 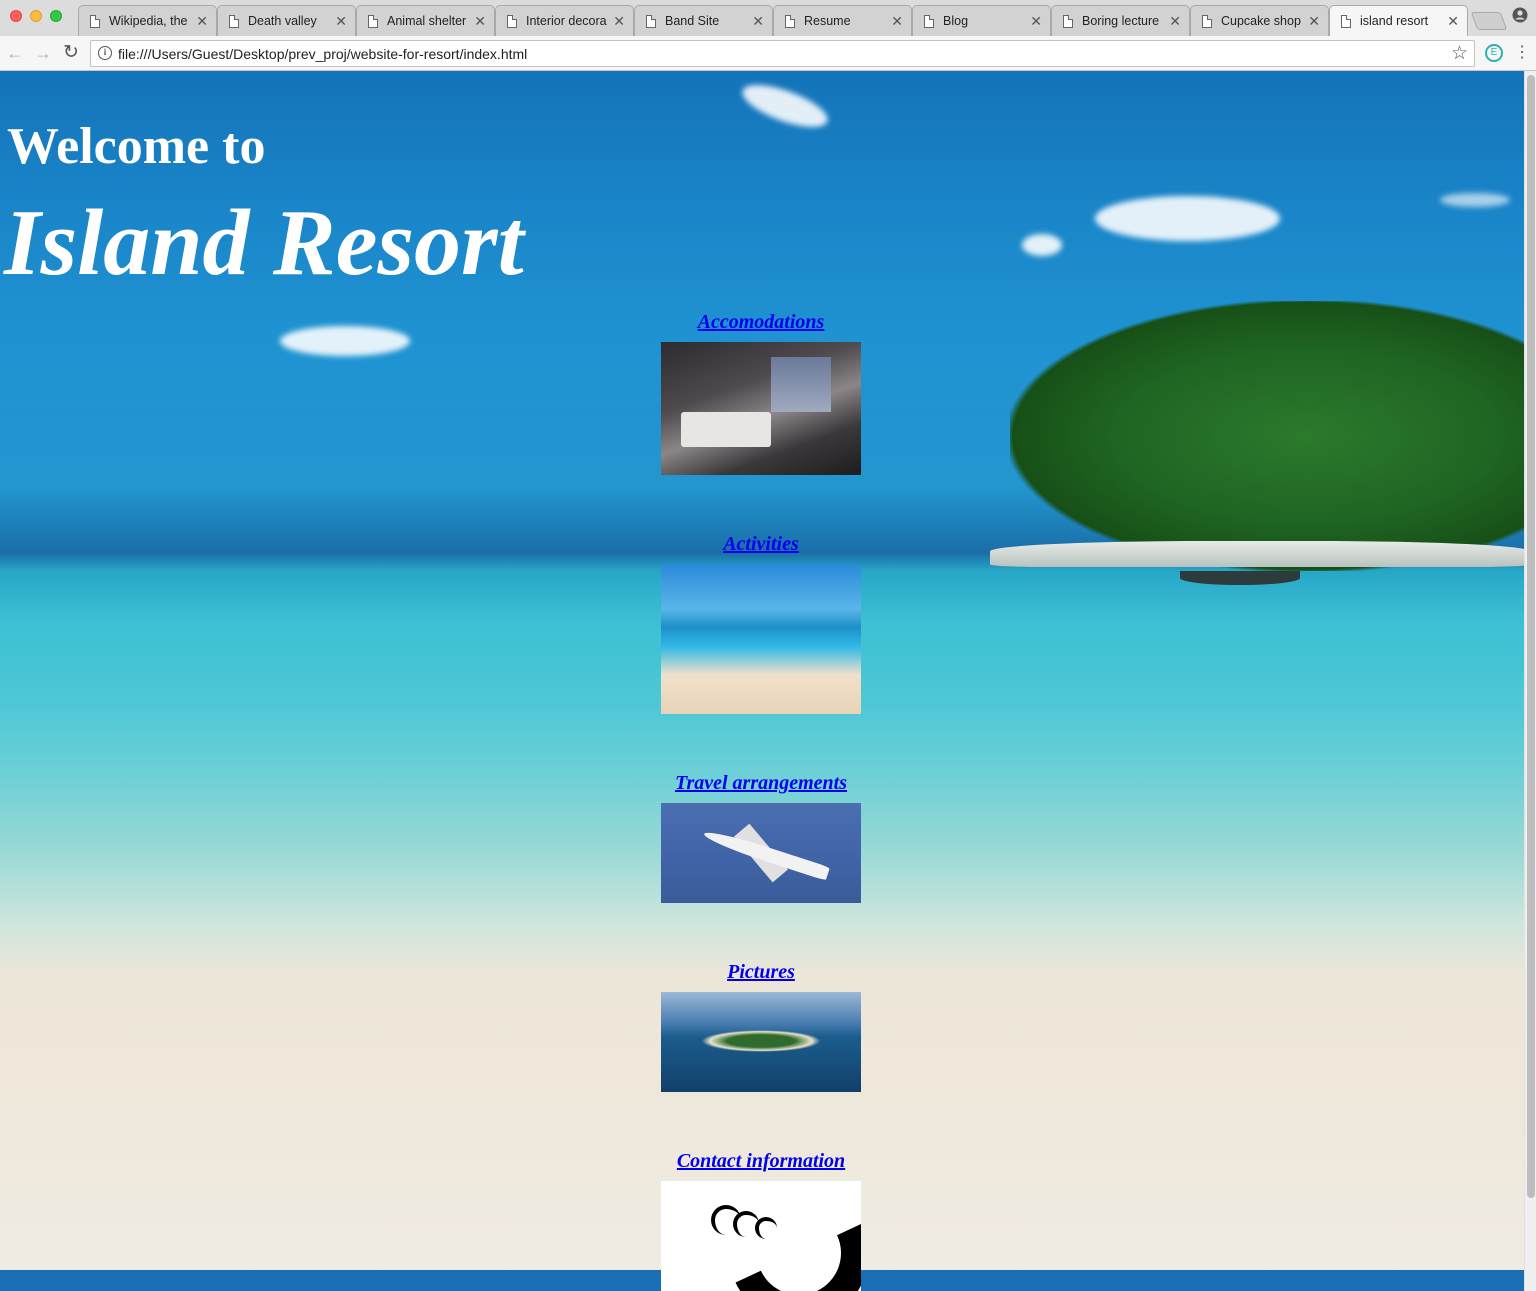 I want to click on phone-image, so click(x=761, y=1236).